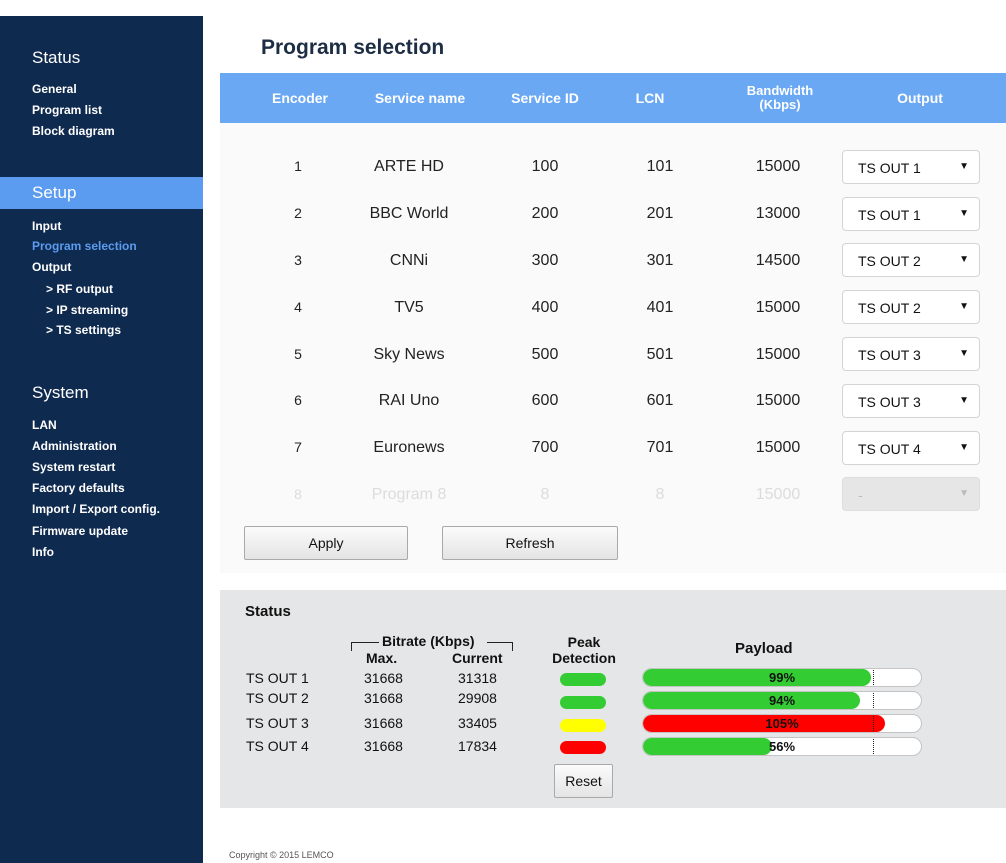  I want to click on service-name-cell: Sky News, so click(409, 354).